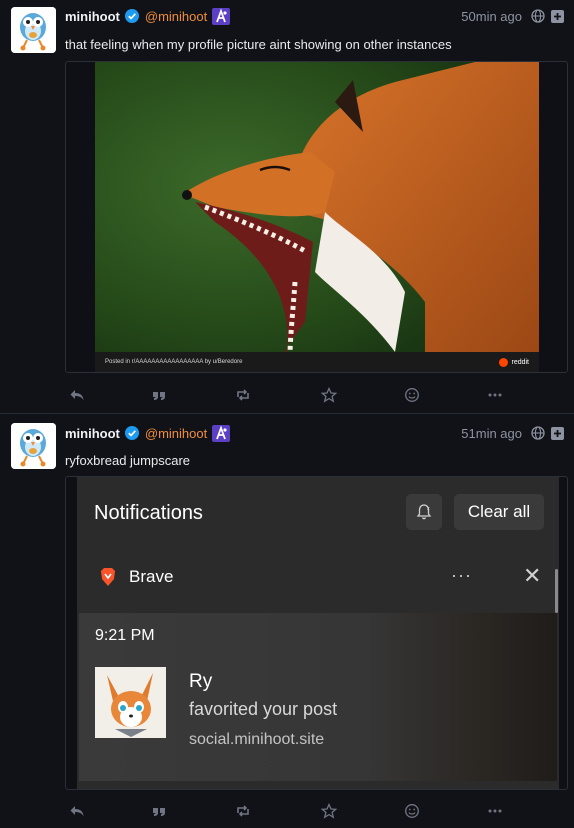 The image size is (574, 828). What do you see at coordinates (428, 509) in the screenshot?
I see `svg-text: z` at bounding box center [428, 509].